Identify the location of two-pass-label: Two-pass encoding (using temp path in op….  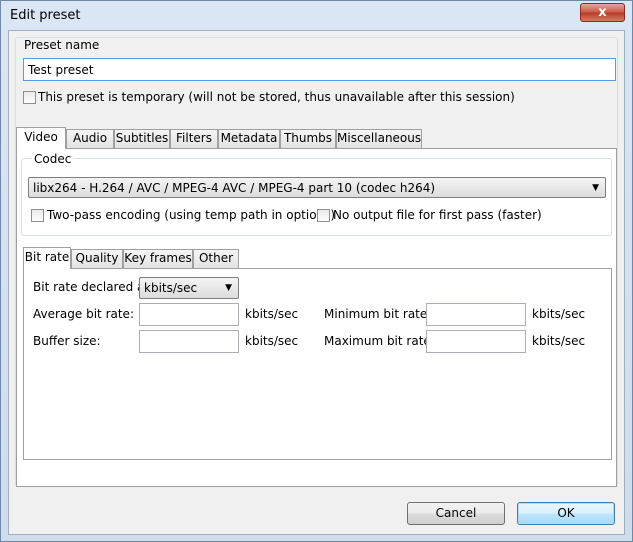
(191, 215).